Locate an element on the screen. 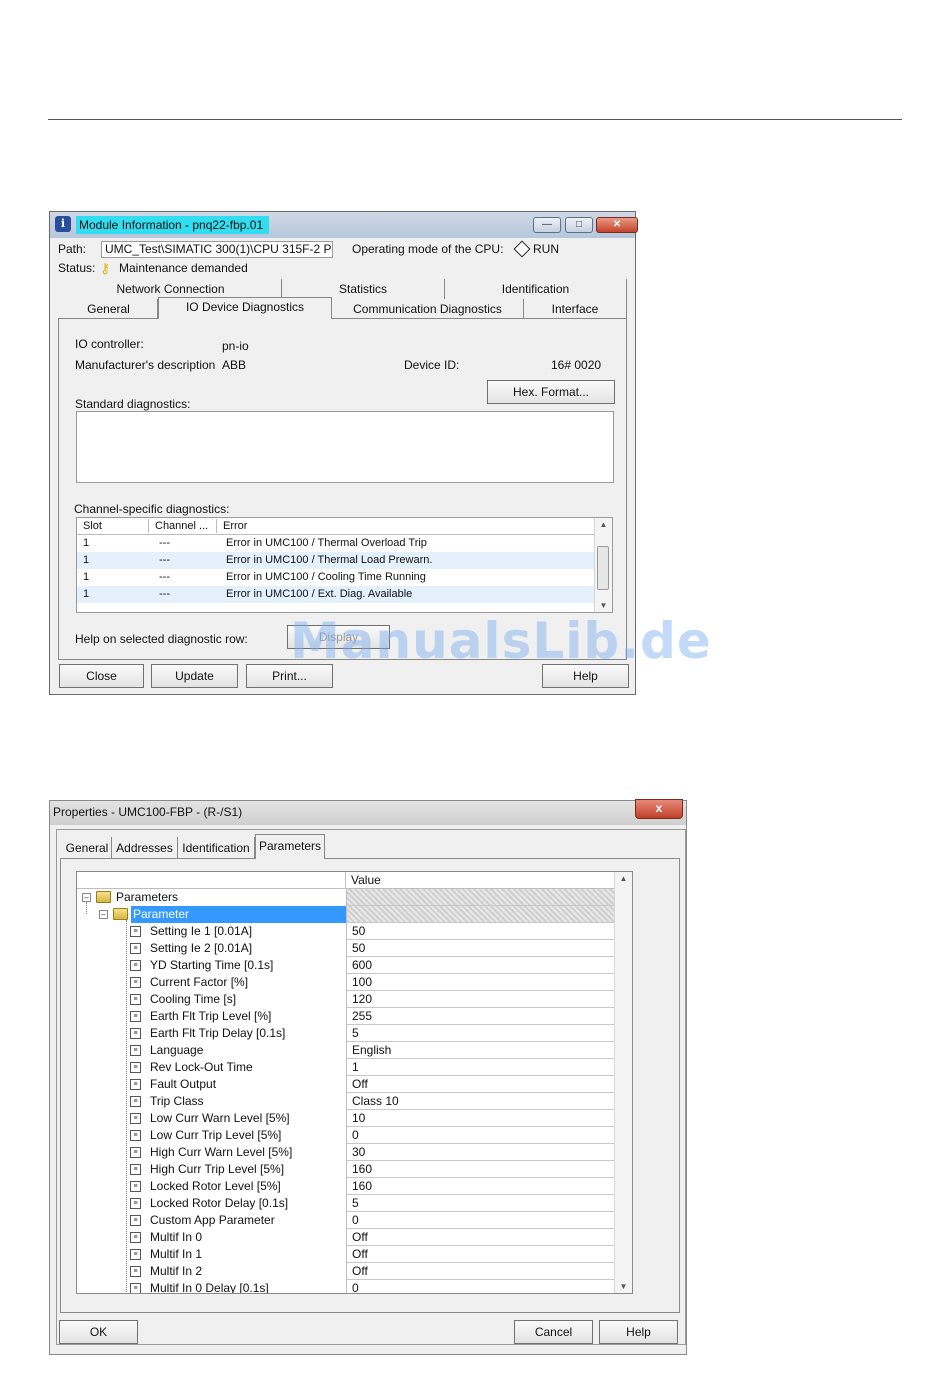 The image size is (950, 1387). close-button: Close is located at coordinates (101, 676).